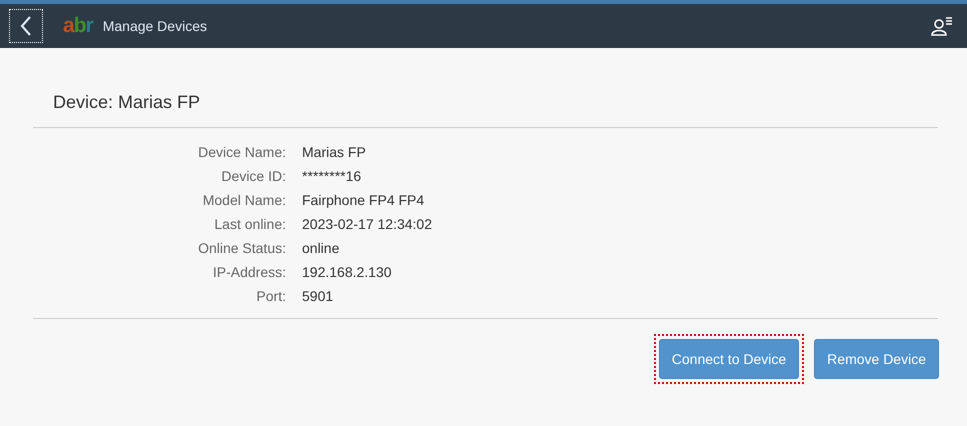  I want to click on device-title: Device: Marias FP, so click(127, 102).